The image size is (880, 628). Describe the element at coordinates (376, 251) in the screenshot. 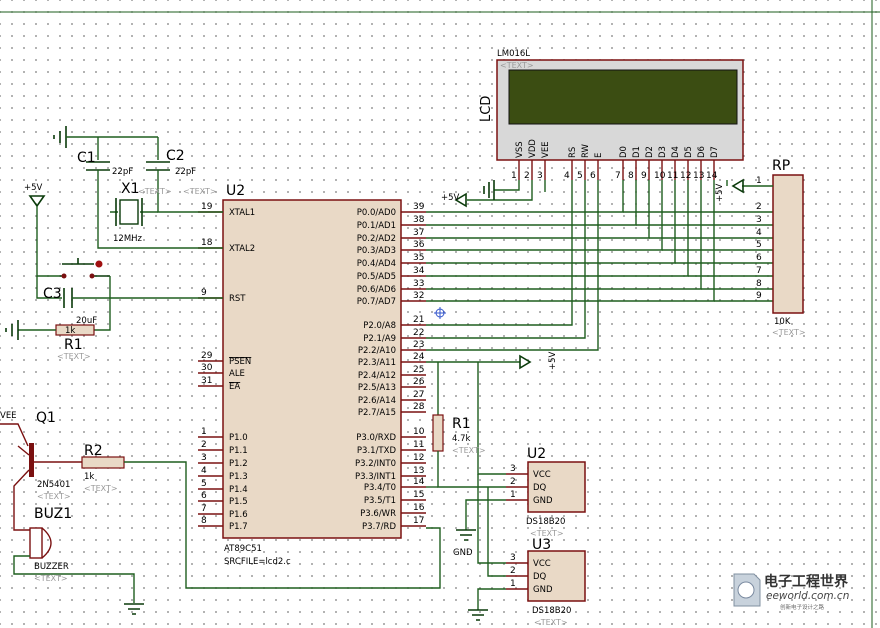

I see `mcu-pin-name: P0.3/AD3` at that location.